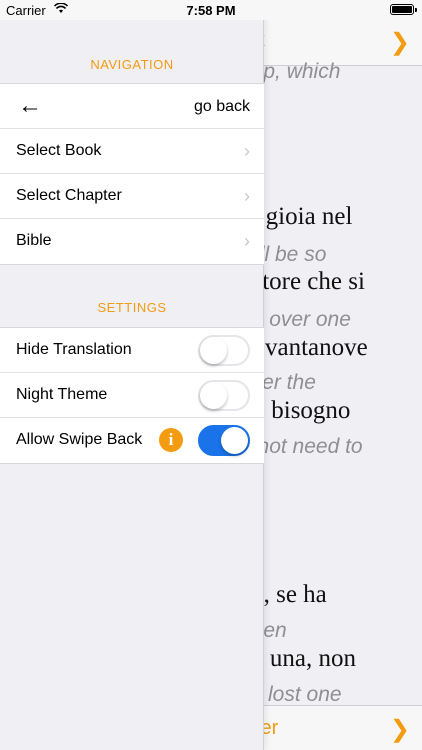 The width and height of the screenshot is (422, 750). I want to click on hide-translation-toggle, so click(224, 350).